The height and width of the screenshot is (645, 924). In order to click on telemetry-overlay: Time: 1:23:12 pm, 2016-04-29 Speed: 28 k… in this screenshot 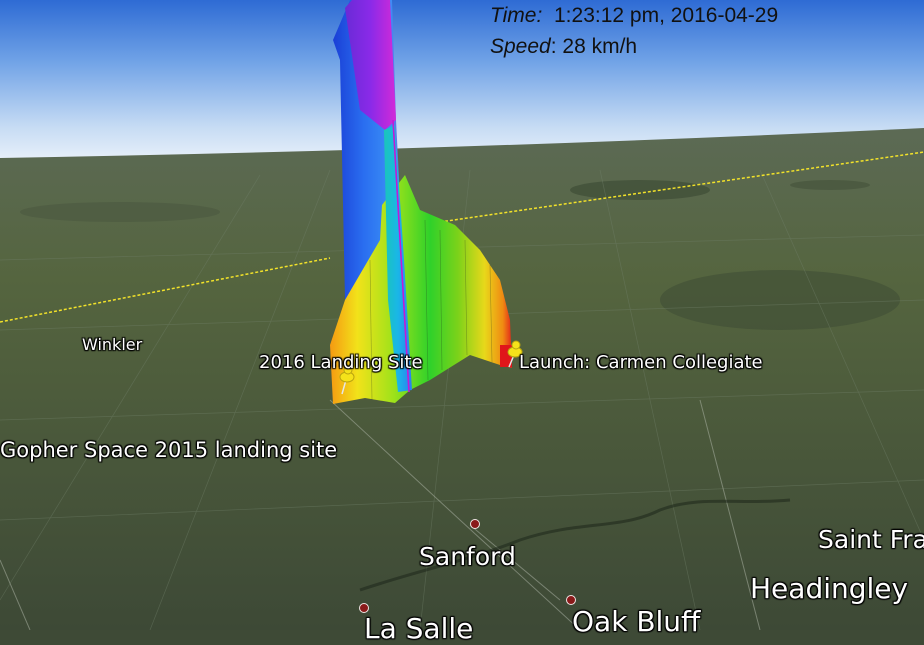, I will do `click(634, 31)`.